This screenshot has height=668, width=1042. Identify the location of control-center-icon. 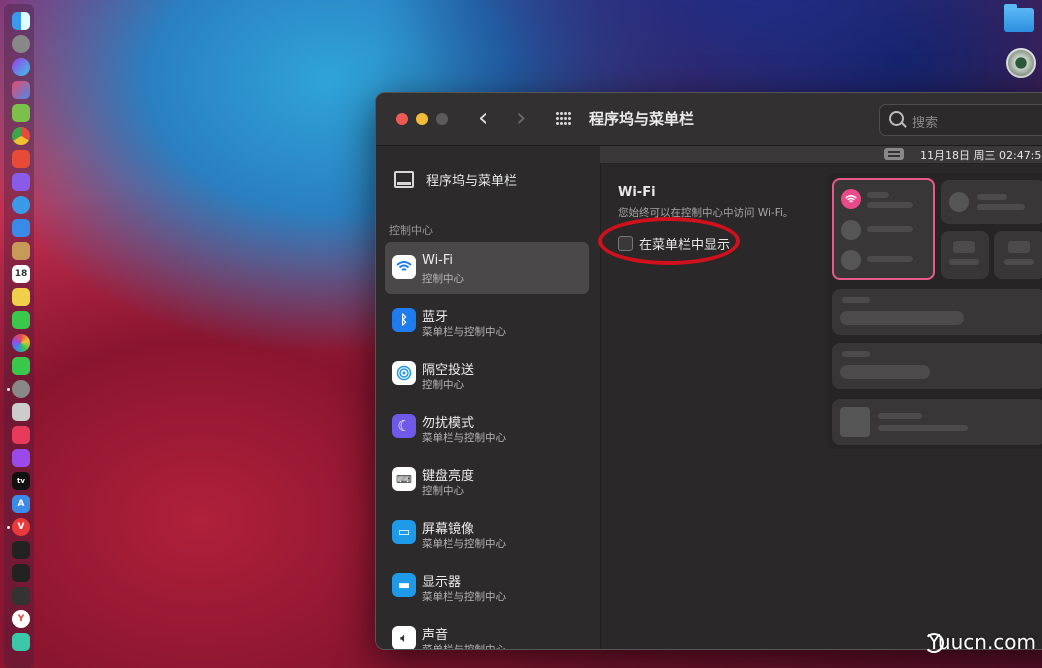
(894, 154).